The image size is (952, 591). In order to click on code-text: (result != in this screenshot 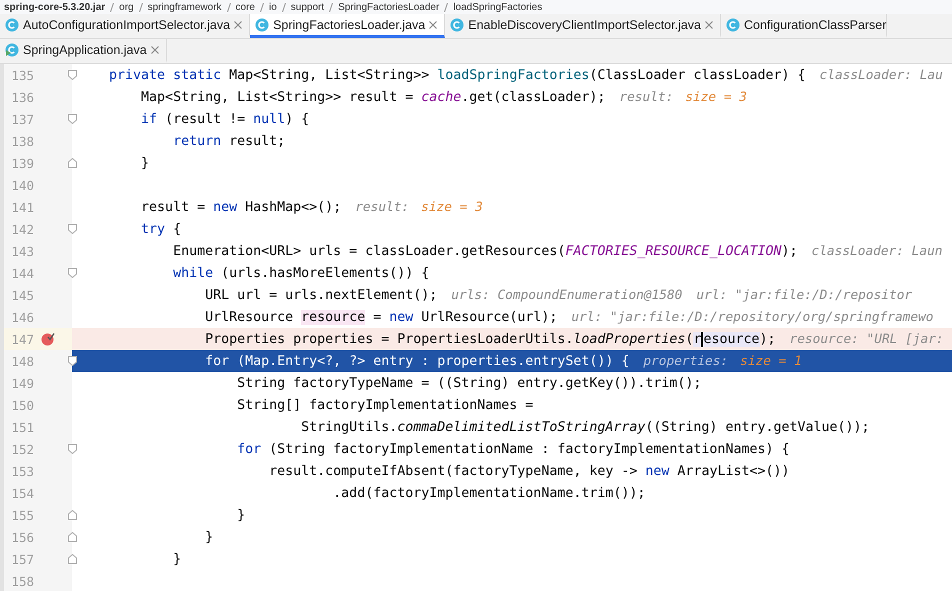, I will do `click(205, 119)`.